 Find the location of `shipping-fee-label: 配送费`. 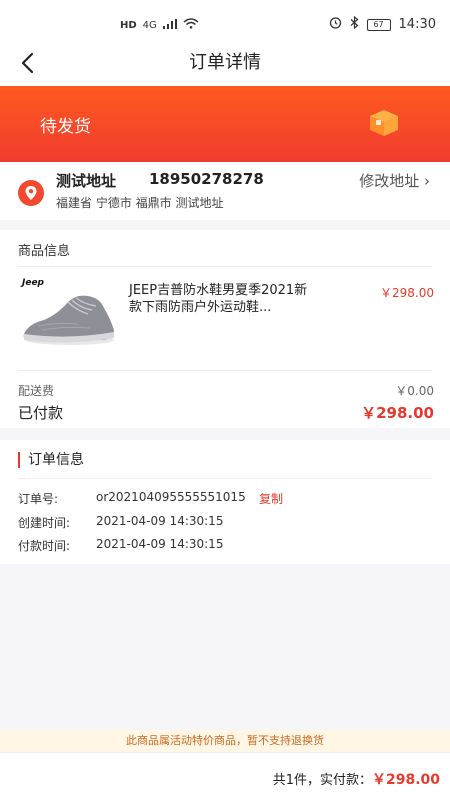

shipping-fee-label: 配送费 is located at coordinates (36, 391).